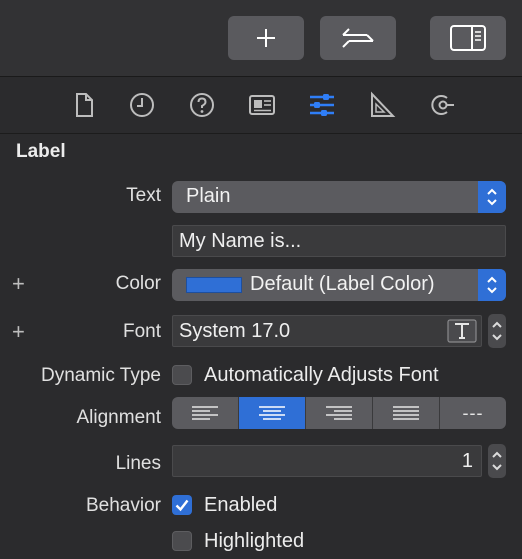 This screenshot has height=559, width=522. I want to click on add-library-button, so click(266, 38).